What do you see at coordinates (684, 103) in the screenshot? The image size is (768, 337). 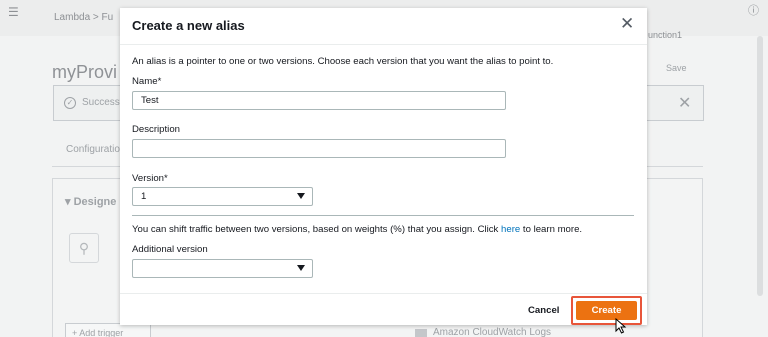 I see `flash-close-icon: ✕` at bounding box center [684, 103].